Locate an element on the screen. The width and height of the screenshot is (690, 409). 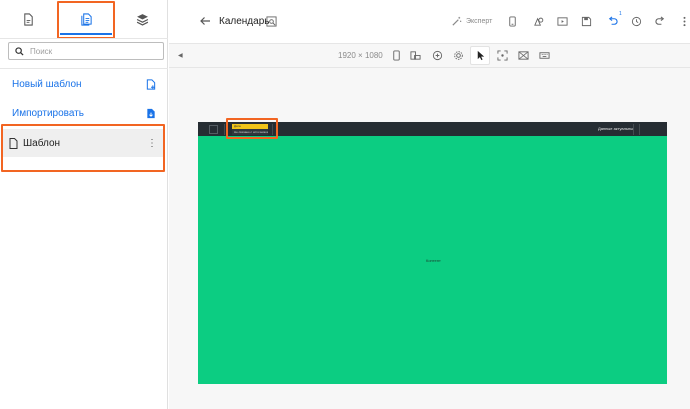
rotate-screen-icon is located at coordinates (415, 55).